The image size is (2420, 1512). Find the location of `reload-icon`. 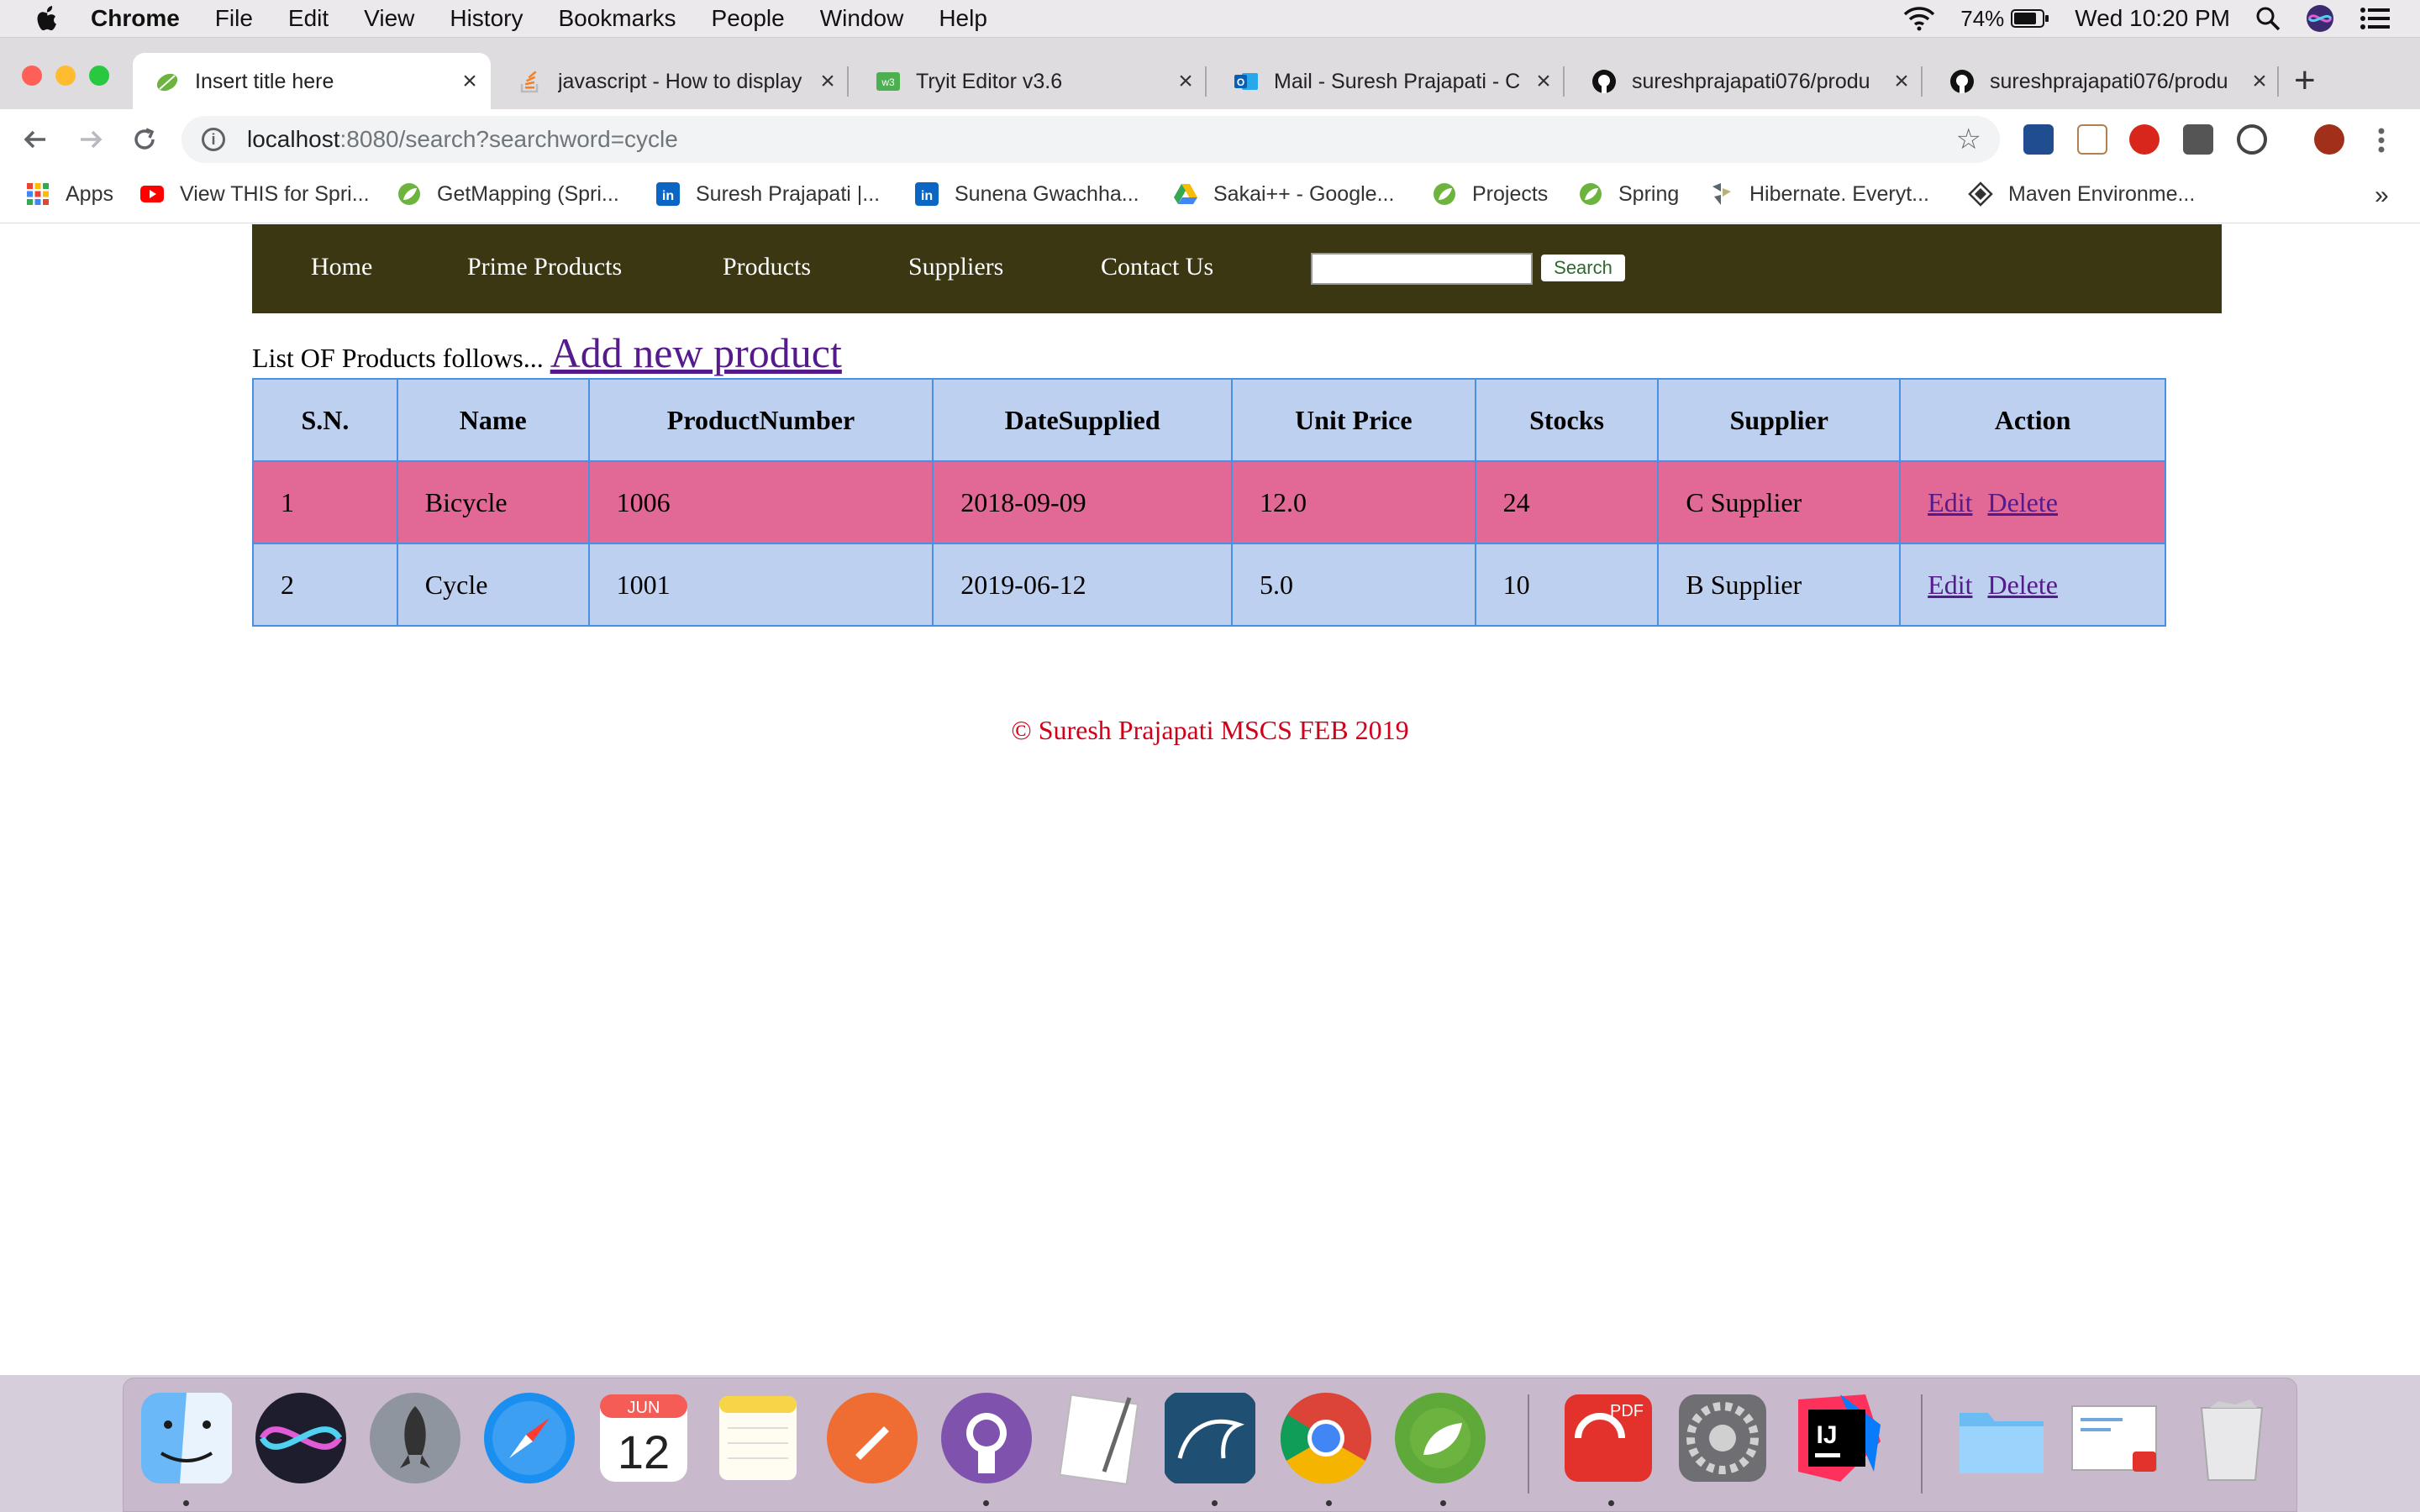

reload-icon is located at coordinates (144, 139).